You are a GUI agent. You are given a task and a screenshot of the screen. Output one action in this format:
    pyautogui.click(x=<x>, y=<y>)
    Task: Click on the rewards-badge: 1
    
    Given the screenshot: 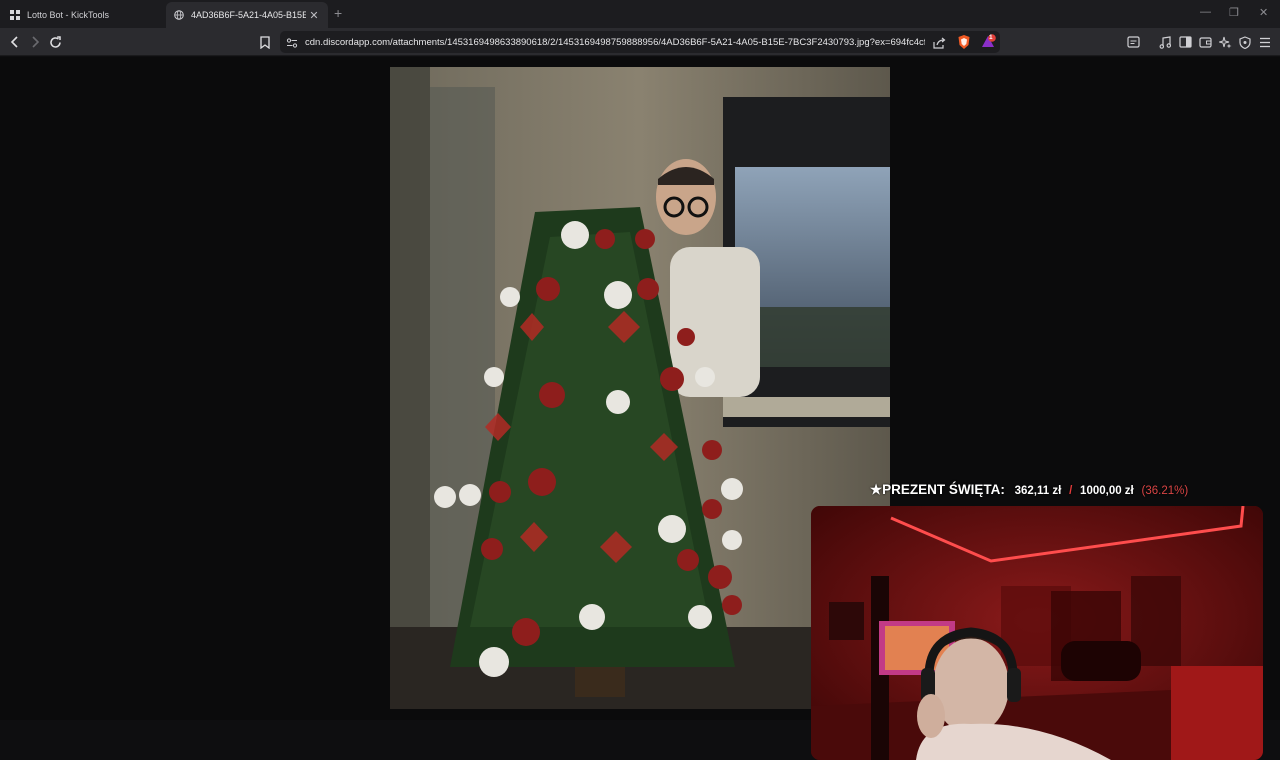 What is the action you would take?
    pyautogui.click(x=991, y=37)
    